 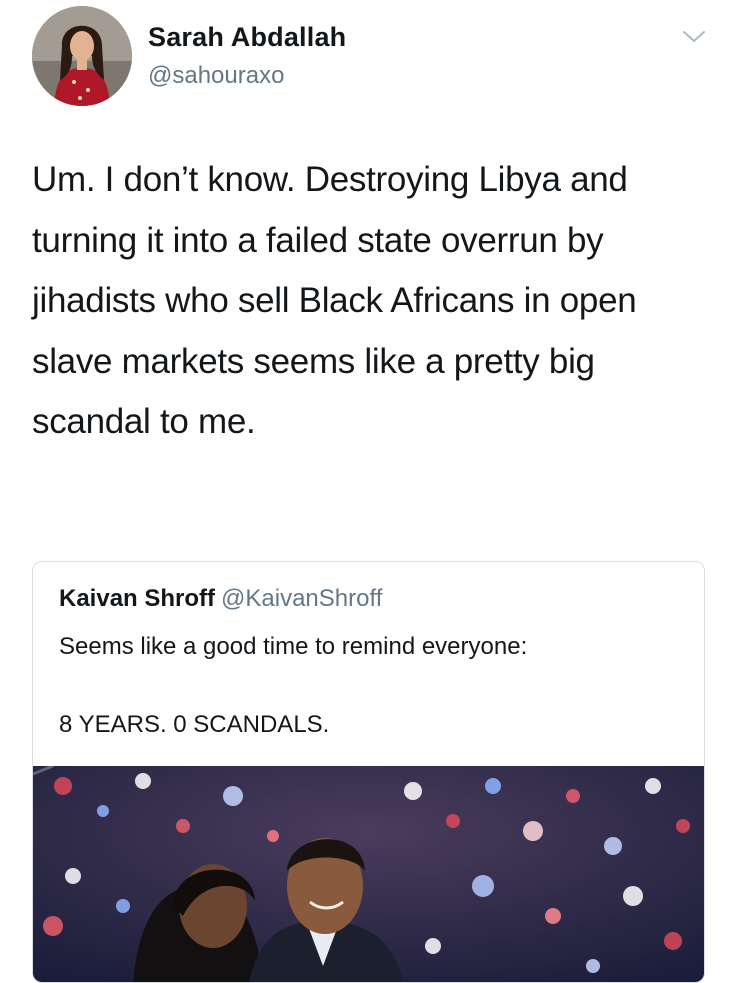 I want to click on author-avatar, so click(x=82, y=56).